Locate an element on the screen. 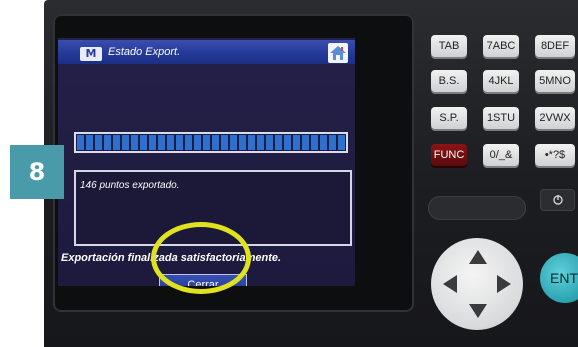 This screenshot has height=347, width=578. window-title: Estado Export. is located at coordinates (144, 52).